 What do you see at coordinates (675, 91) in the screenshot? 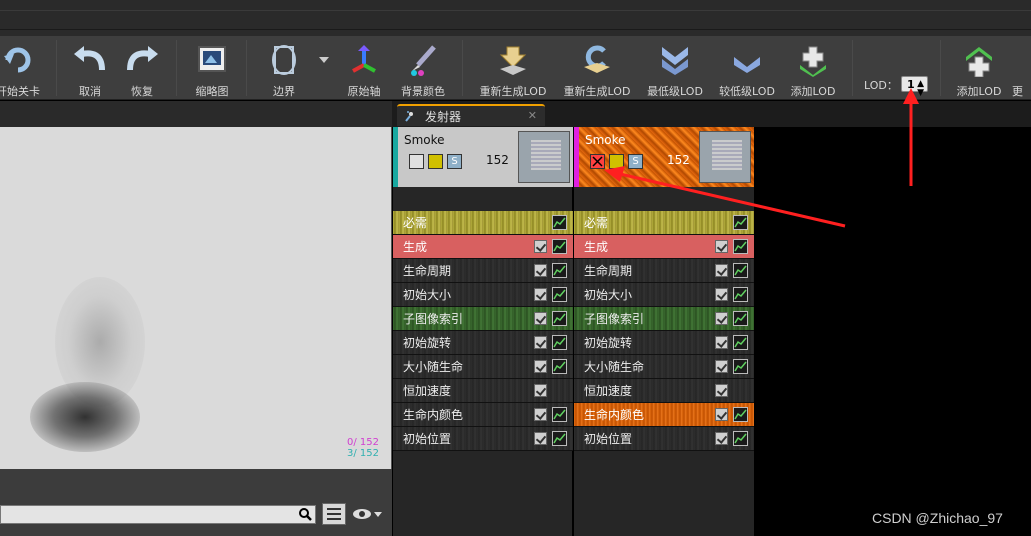
I see `lowest-lod-label: 最低级LOD` at bounding box center [675, 91].